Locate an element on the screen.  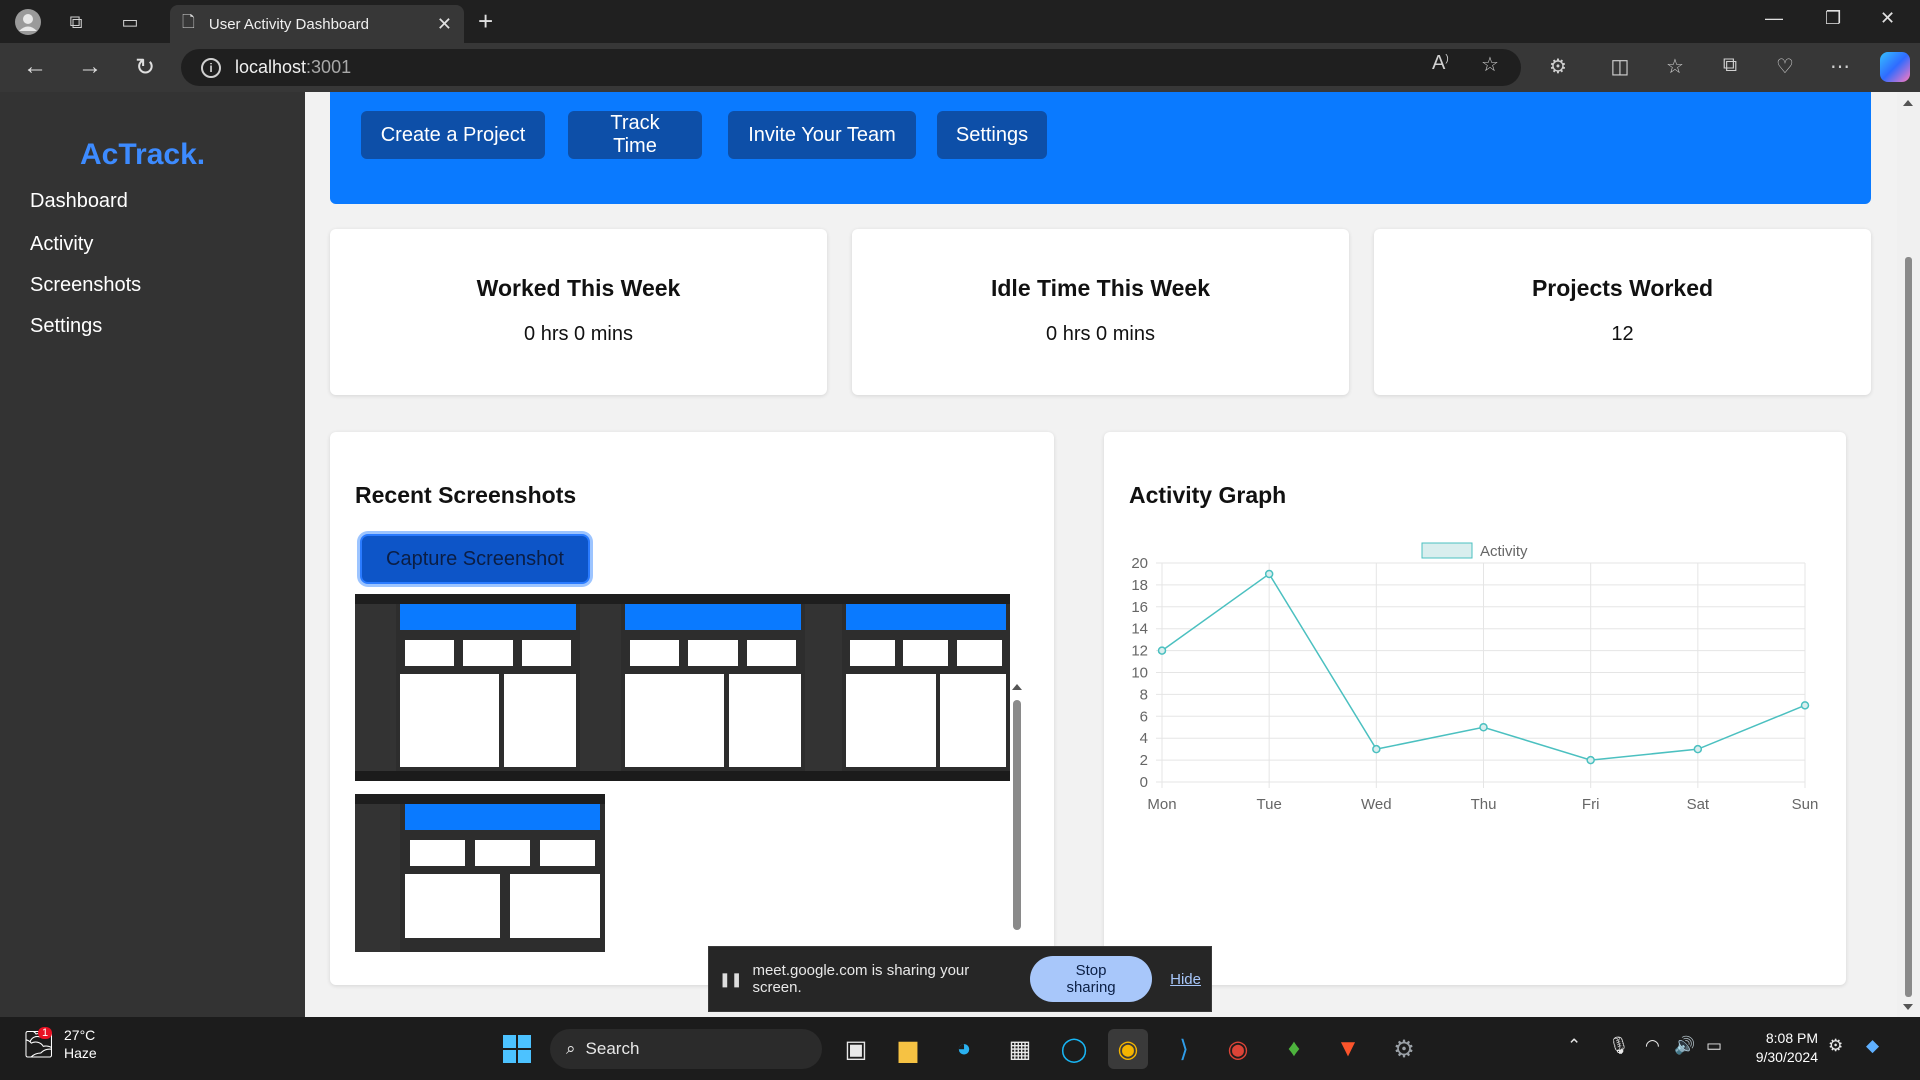
mongodb-icon: ♦ is located at coordinates (1294, 1049).